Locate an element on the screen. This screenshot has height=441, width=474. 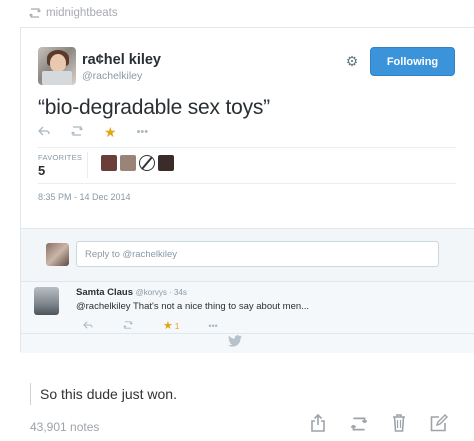
notes-count: 43,901 notes is located at coordinates (64, 427).